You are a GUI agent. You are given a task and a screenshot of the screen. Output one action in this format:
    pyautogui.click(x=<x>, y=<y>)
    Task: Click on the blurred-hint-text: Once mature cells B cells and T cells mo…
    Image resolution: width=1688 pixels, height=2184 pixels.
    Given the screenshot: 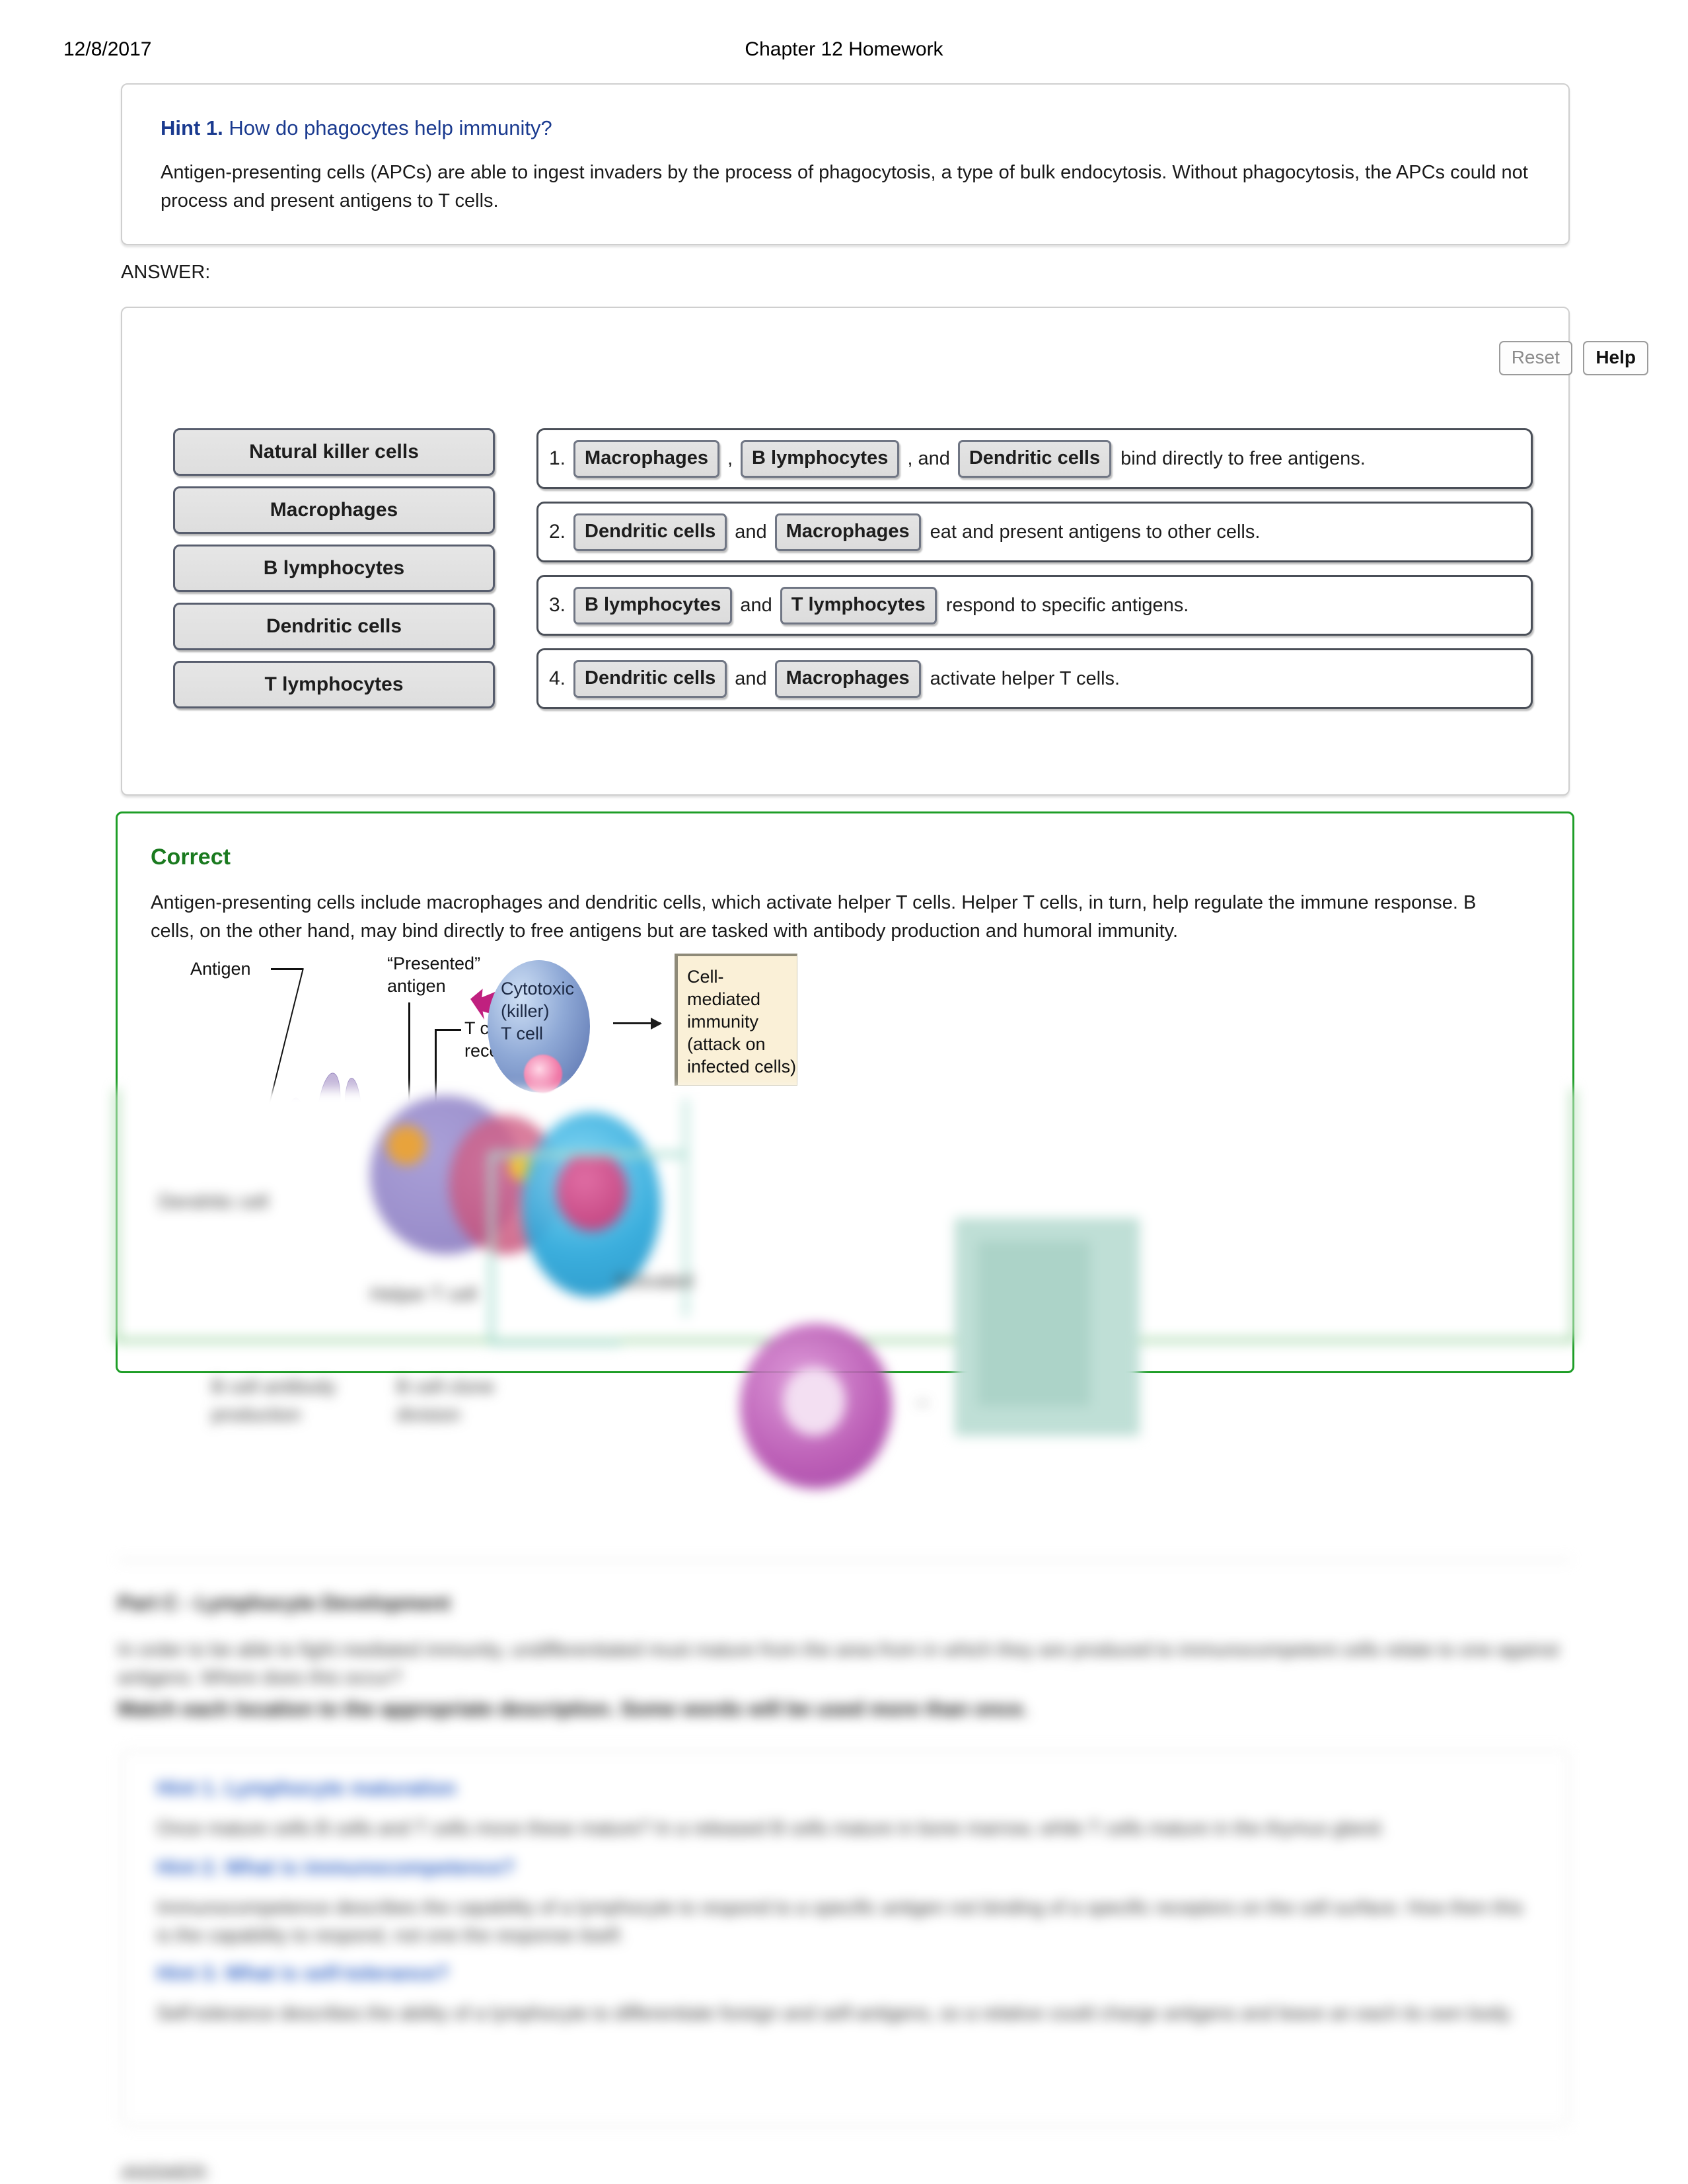 What is the action you would take?
    pyautogui.click(x=771, y=1828)
    